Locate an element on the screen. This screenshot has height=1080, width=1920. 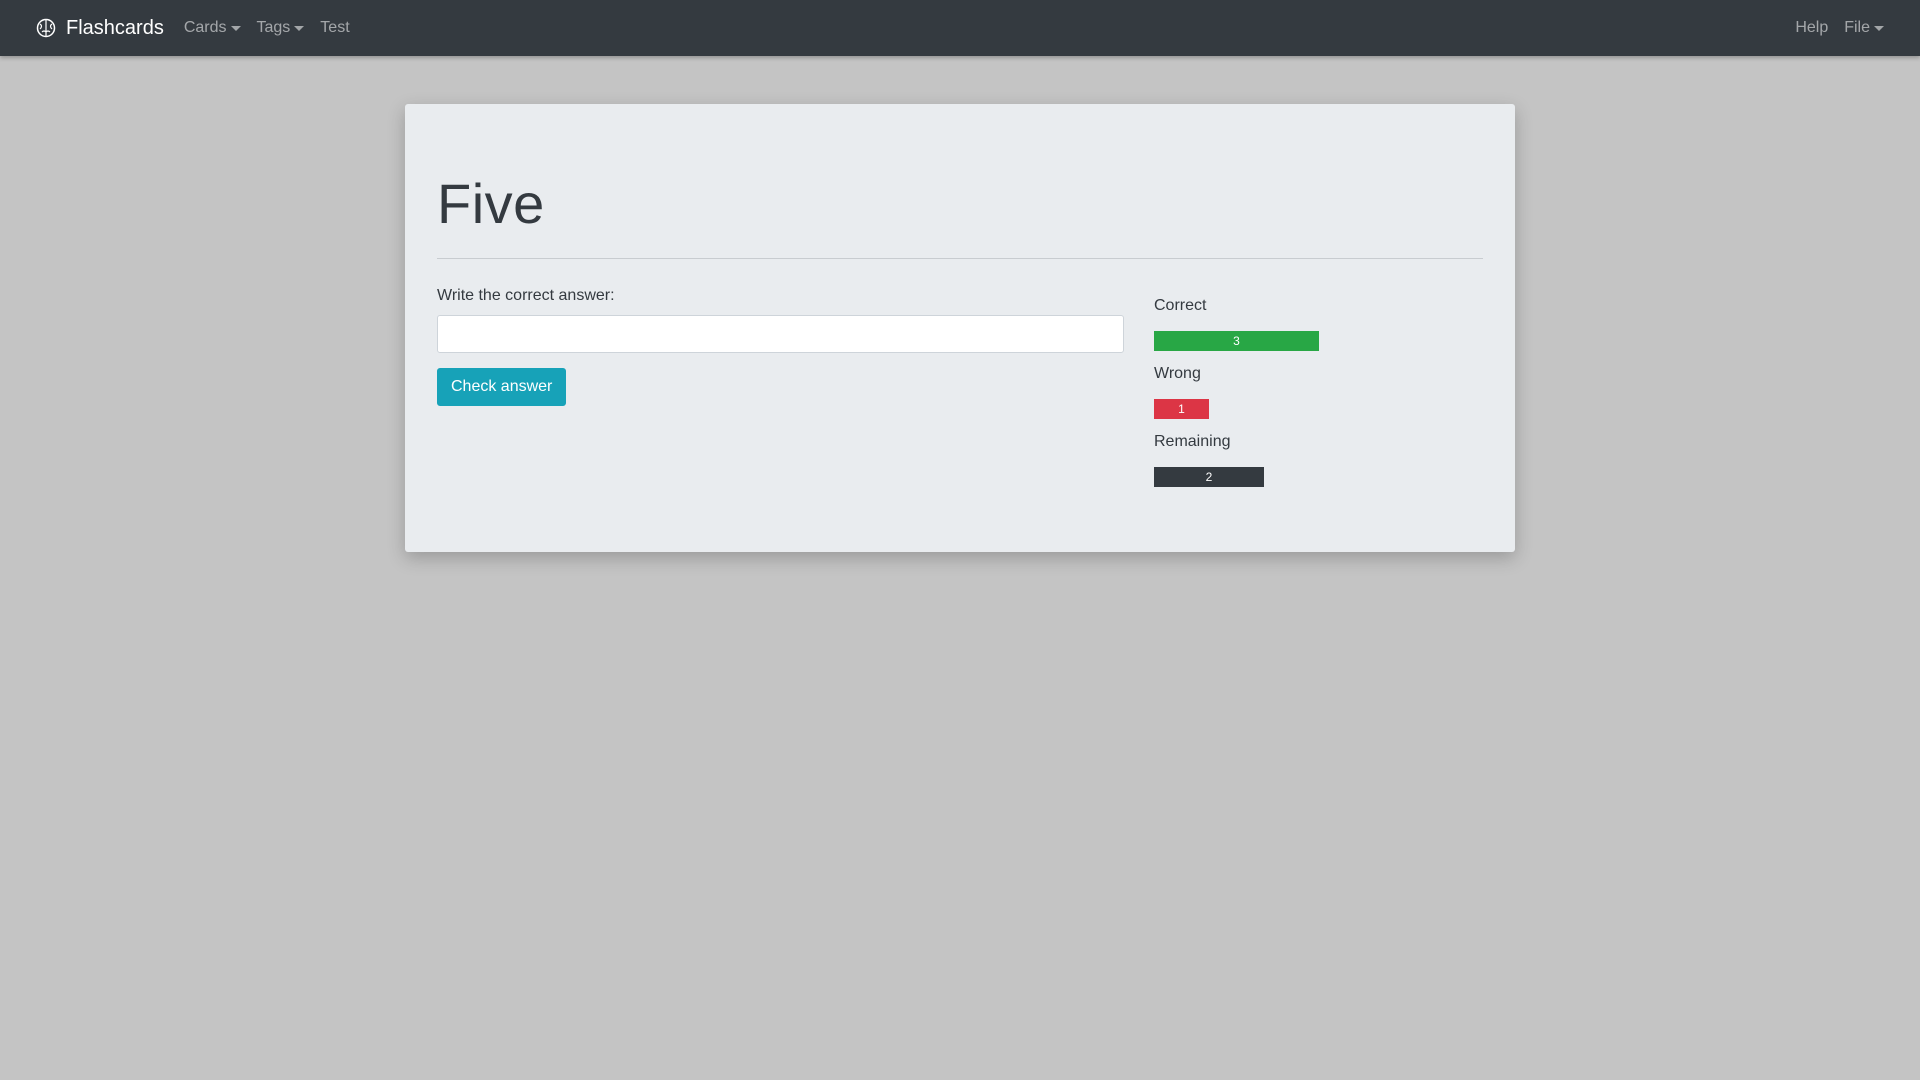
brand-name: Flashcards is located at coordinates (115, 27).